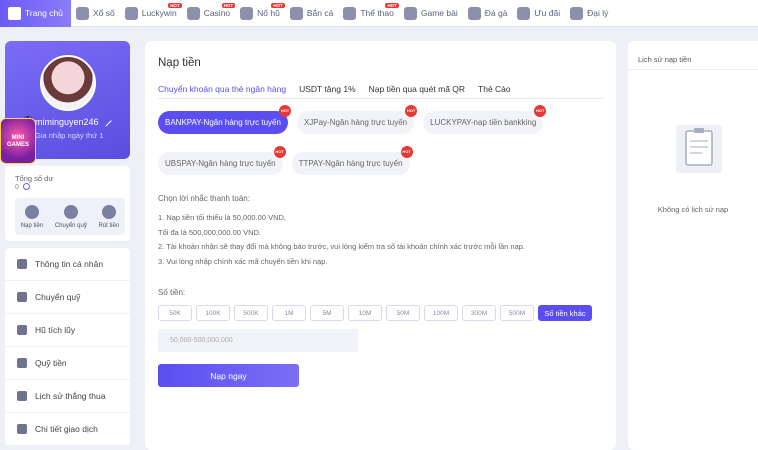 The height and width of the screenshot is (450, 758). What do you see at coordinates (34, 178) in the screenshot?
I see `balance-label: Tổng số dư` at bounding box center [34, 178].